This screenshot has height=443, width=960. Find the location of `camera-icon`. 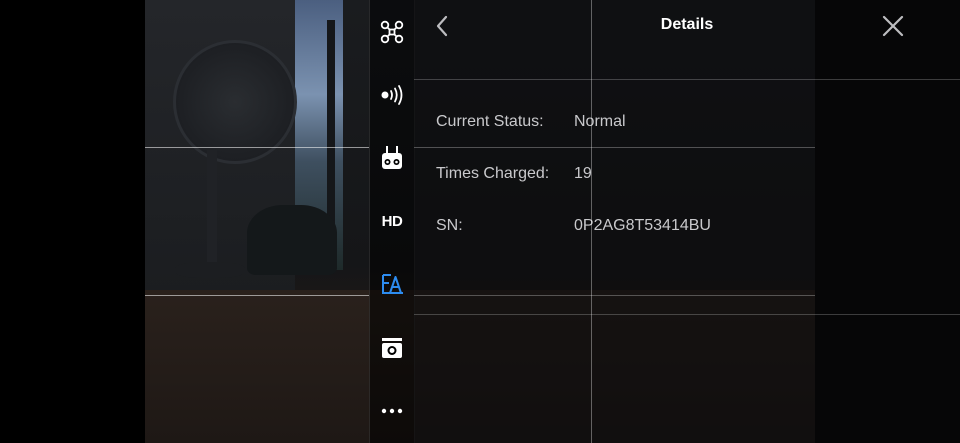

camera-icon is located at coordinates (392, 348).